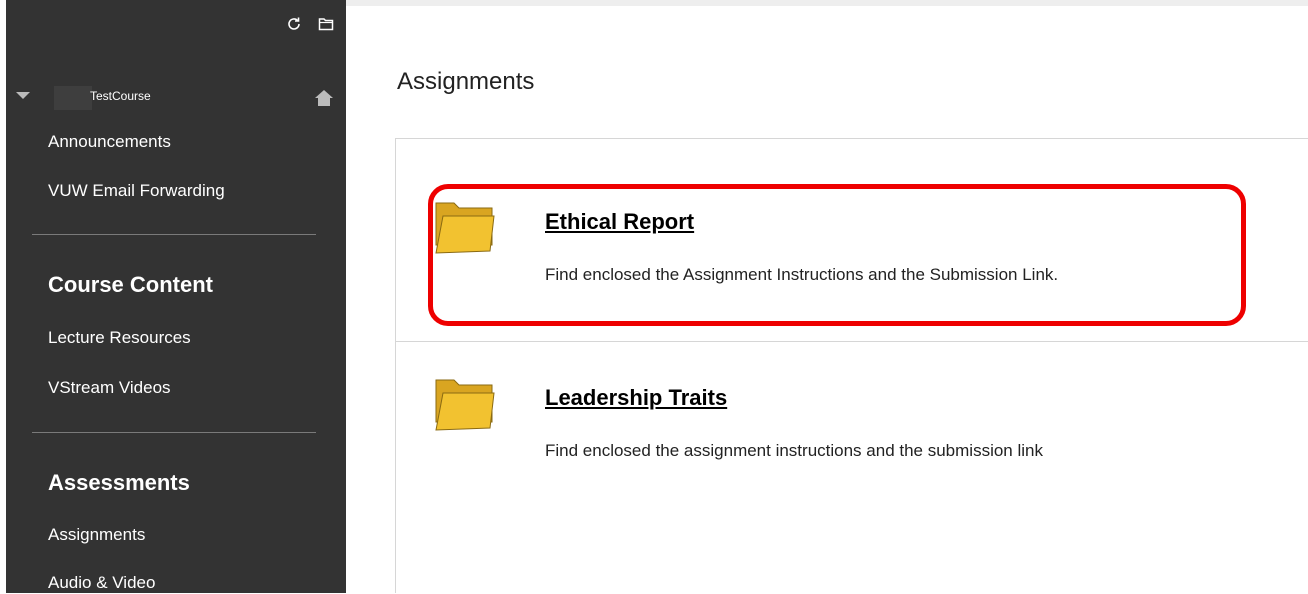 Image resolution: width=1308 pixels, height=594 pixels. Describe the element at coordinates (73, 98) in the screenshot. I see `course-code-redacted` at that location.